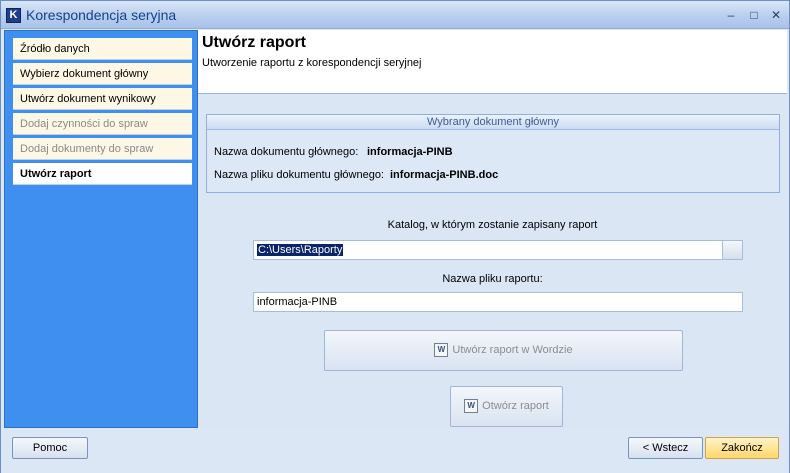 The image size is (790, 473). Describe the element at coordinates (731, 15) in the screenshot. I see `minimize-icon: –` at that location.